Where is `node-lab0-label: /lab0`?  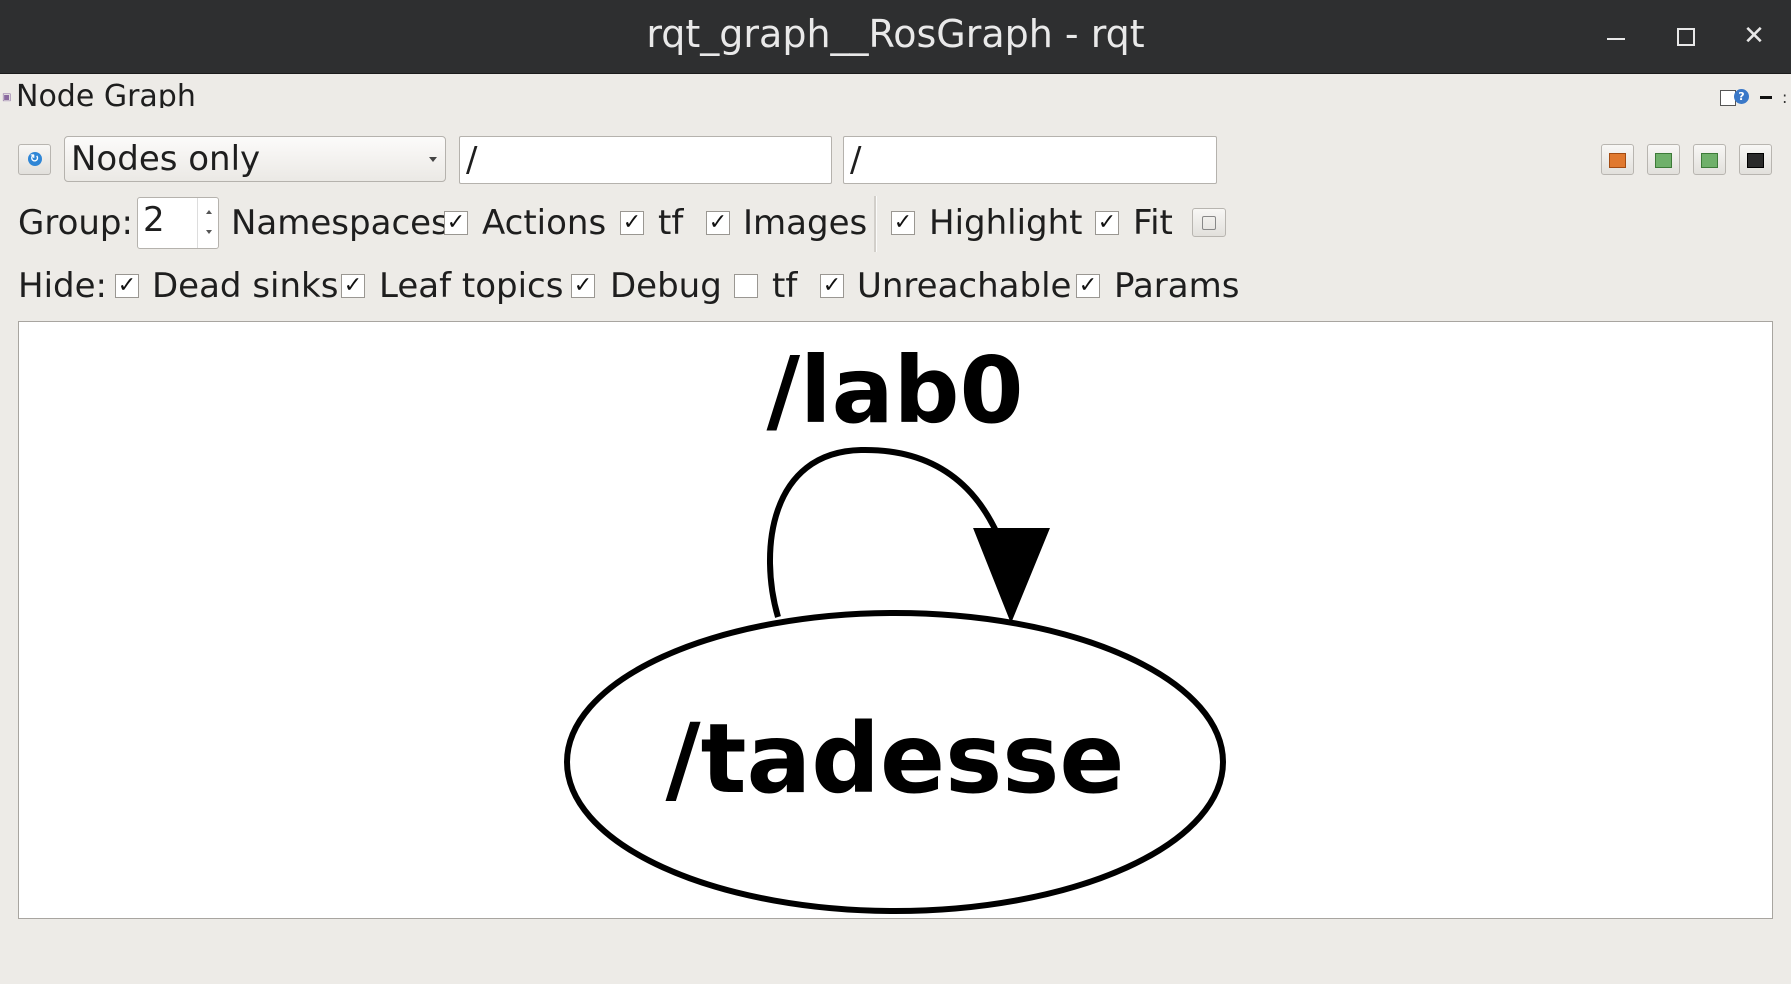
node-lab0-label: /lab0 is located at coordinates (894, 390).